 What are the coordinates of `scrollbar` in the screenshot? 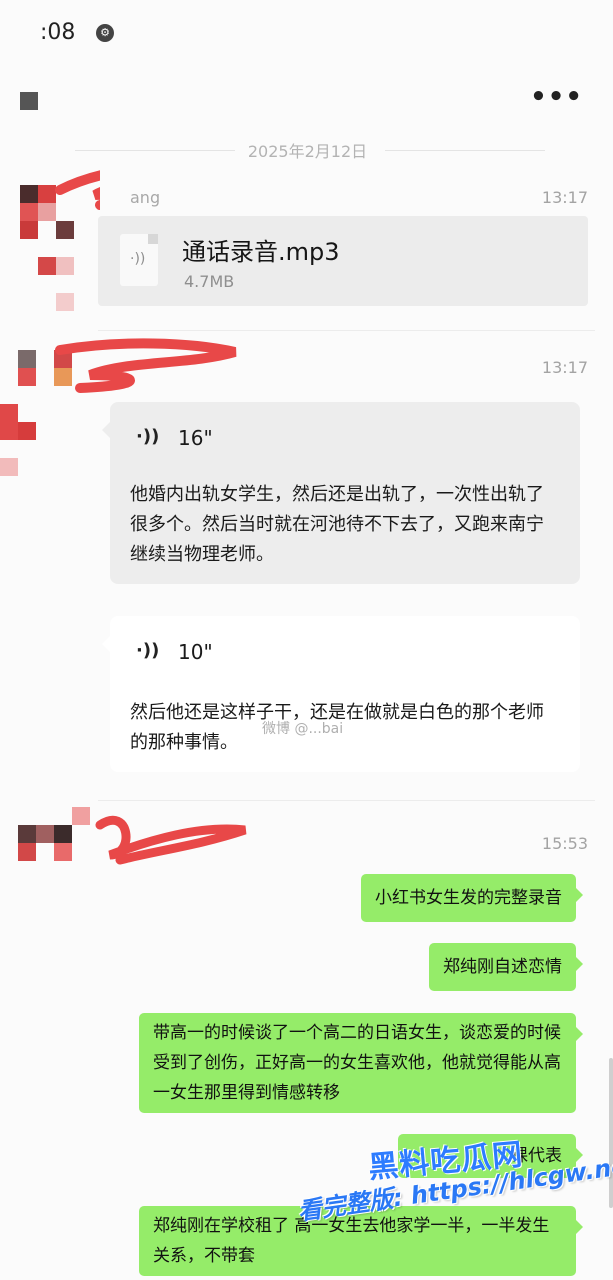 It's located at (611, 1133).